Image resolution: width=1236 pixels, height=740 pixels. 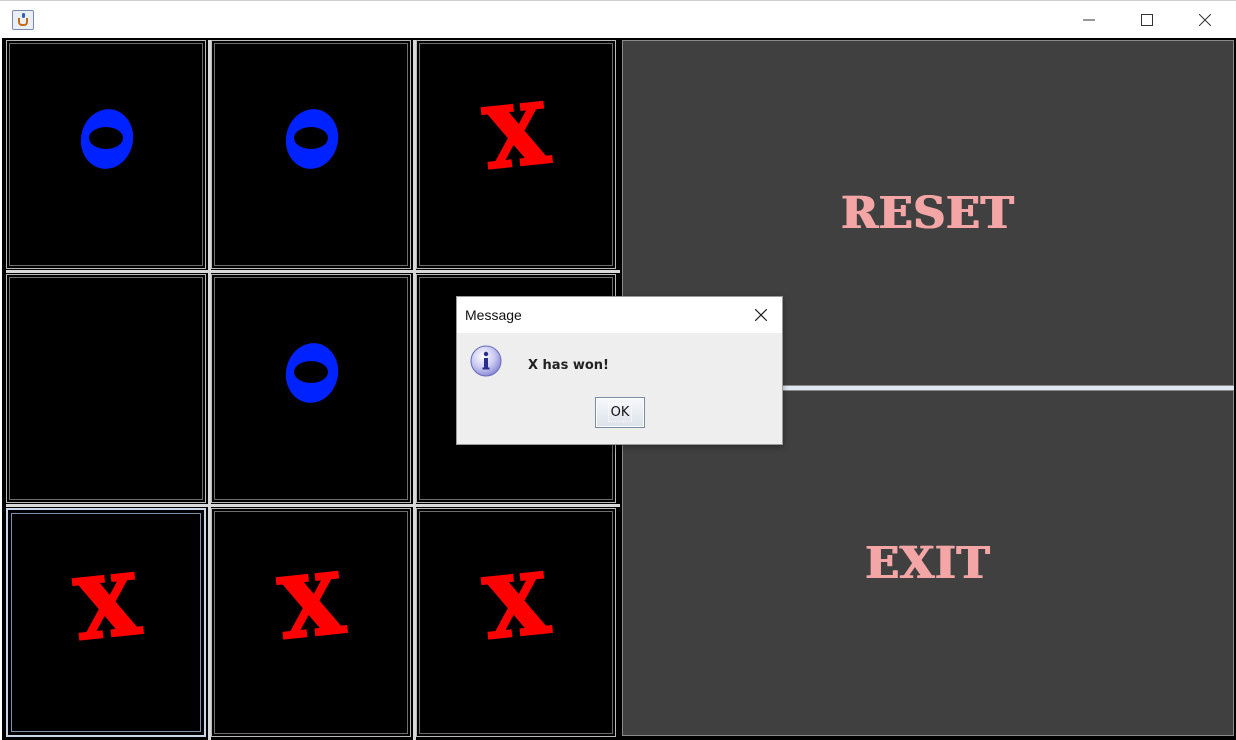 I want to click on maximize-icon, so click(x=1147, y=20).